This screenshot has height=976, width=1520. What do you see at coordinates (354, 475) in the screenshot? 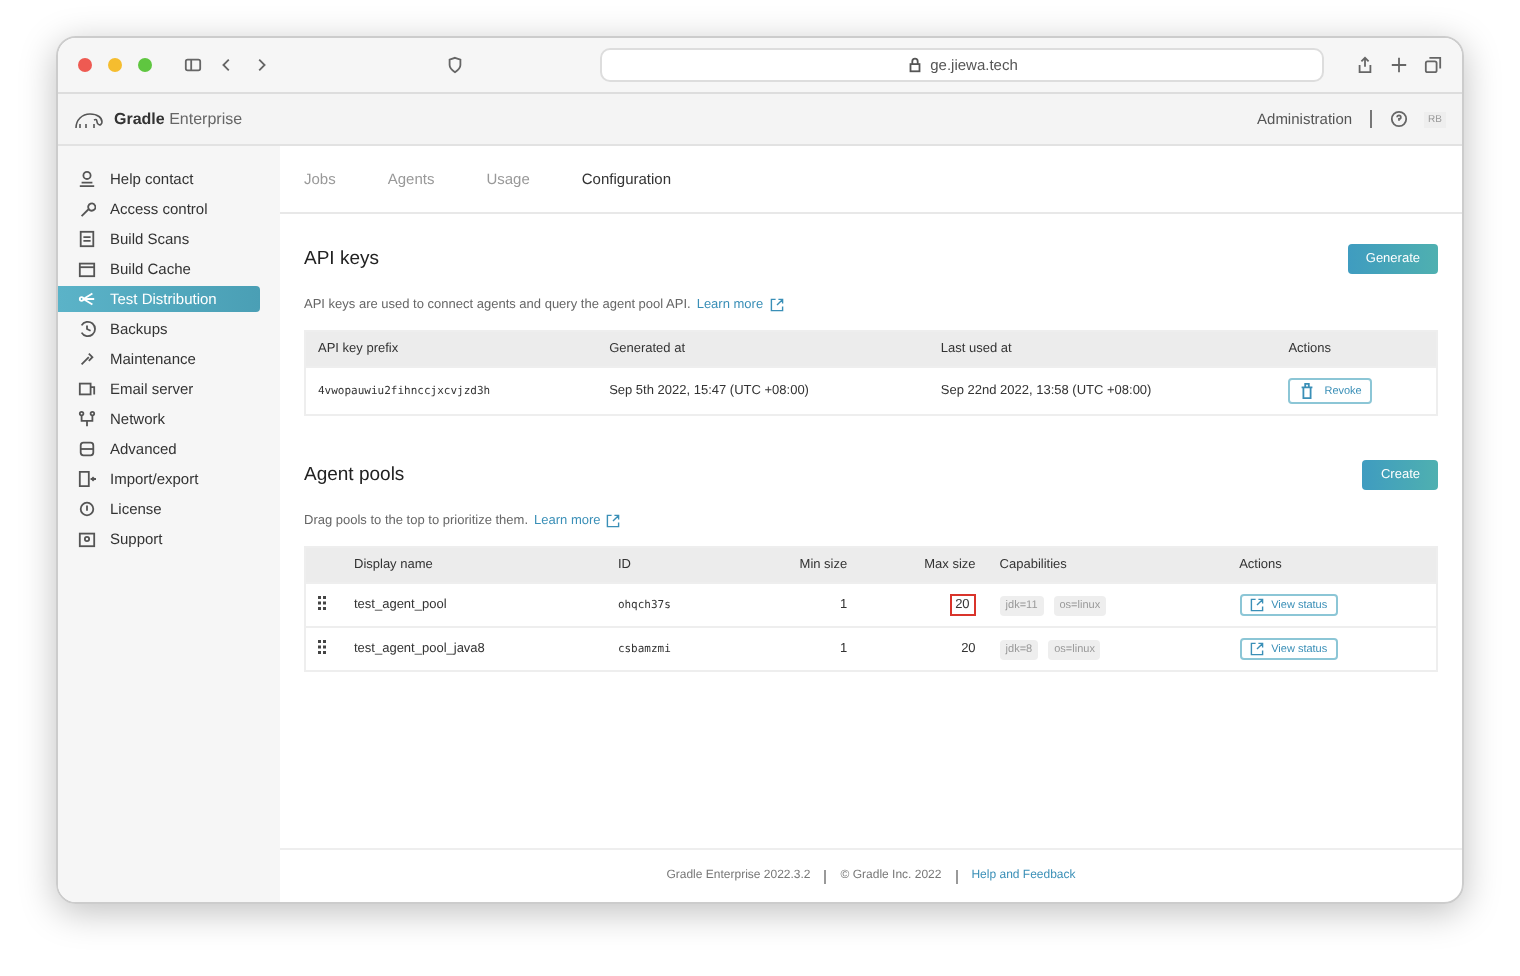
I see `section-title: Agent pools` at bounding box center [354, 475].